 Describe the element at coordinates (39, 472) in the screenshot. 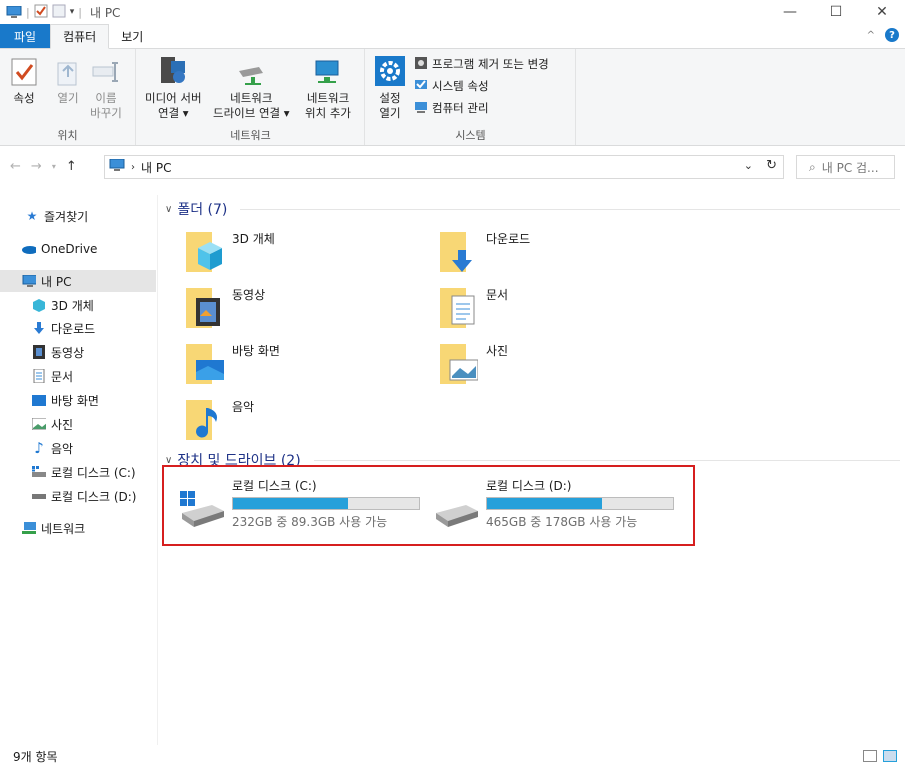

I see `windows-drive-icon` at that location.